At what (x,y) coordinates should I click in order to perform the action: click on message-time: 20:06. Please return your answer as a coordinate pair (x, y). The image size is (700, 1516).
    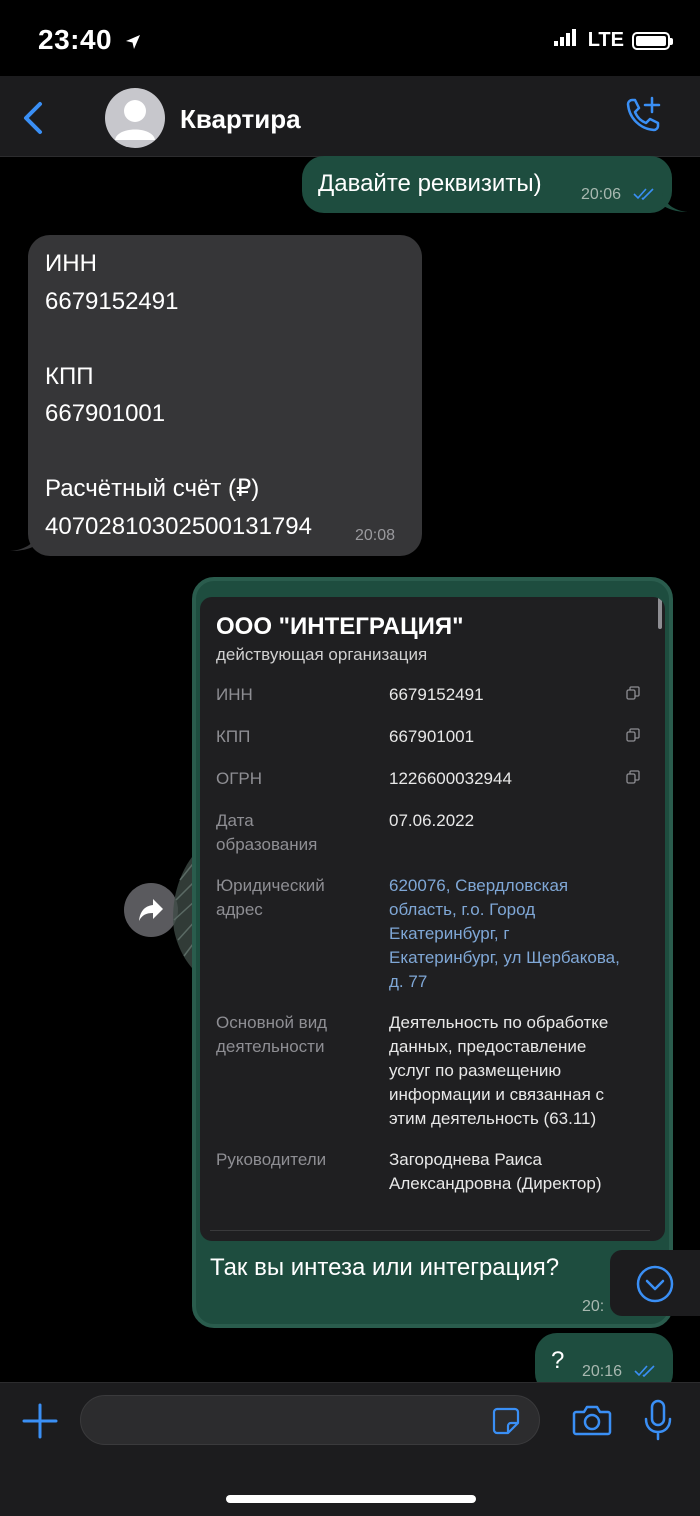
    Looking at the image, I should click on (601, 194).